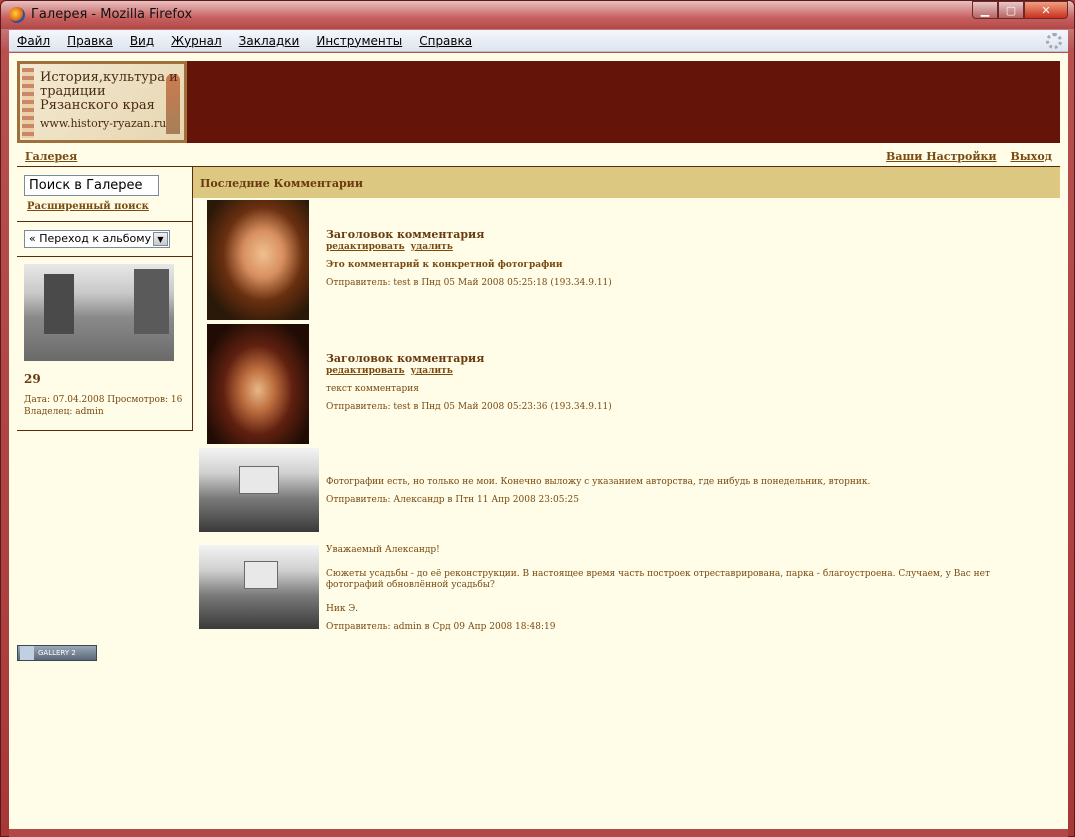  I want to click on random-photo-thumbnail, so click(99, 312).